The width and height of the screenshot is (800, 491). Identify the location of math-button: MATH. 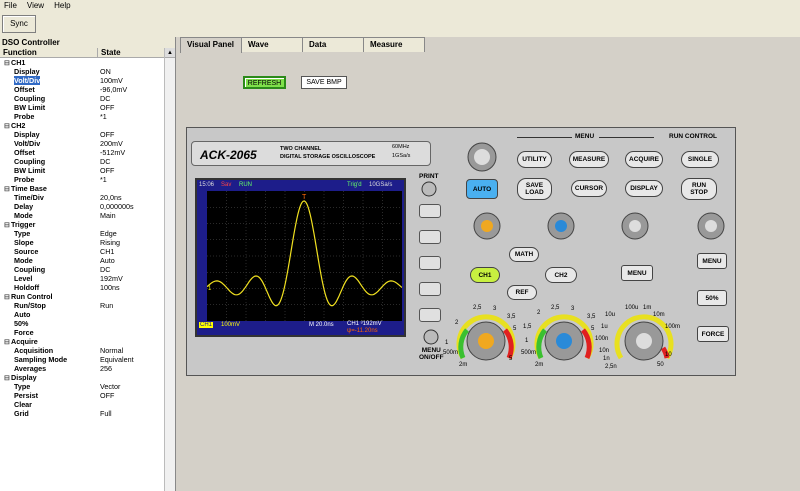
(524, 254).